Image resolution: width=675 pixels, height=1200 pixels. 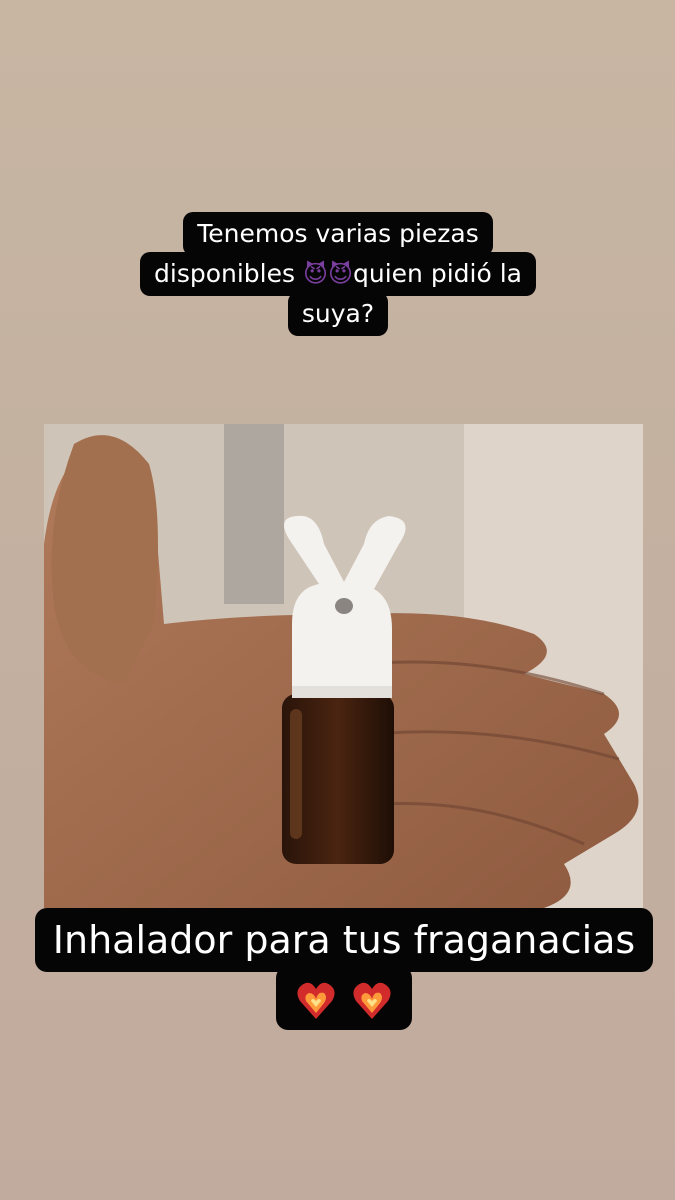 What do you see at coordinates (437, 273) in the screenshot?
I see `caption-line-2-end: quien pidió la` at bounding box center [437, 273].